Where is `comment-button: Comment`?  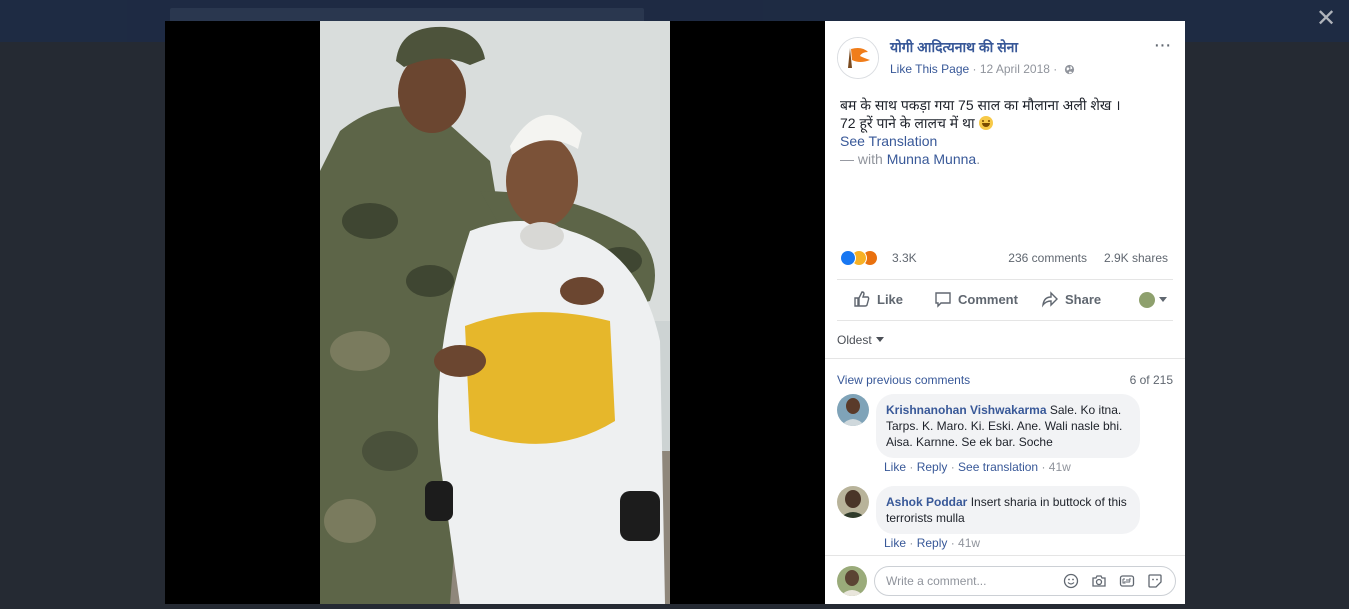
comment-button: Comment is located at coordinates (976, 300).